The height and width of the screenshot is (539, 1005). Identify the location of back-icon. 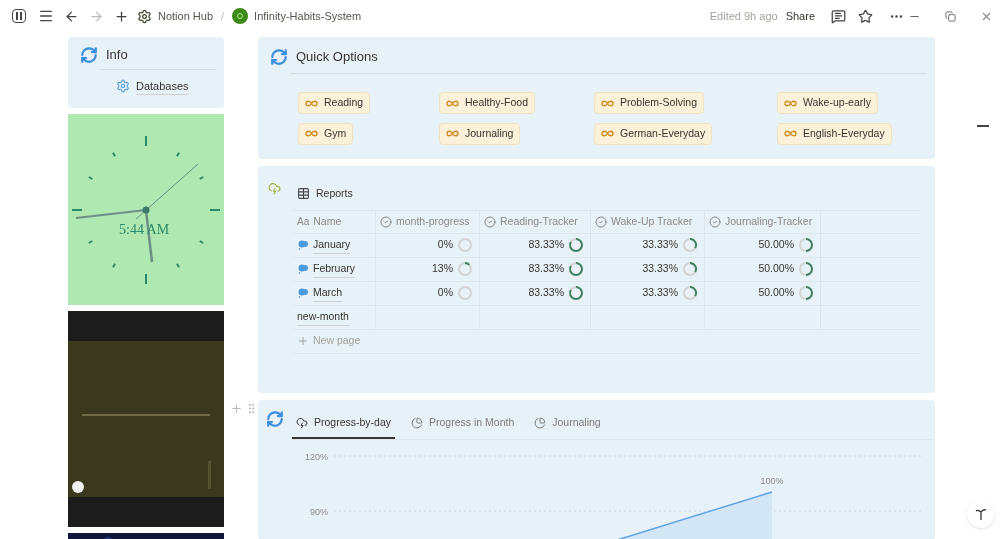
(71, 16).